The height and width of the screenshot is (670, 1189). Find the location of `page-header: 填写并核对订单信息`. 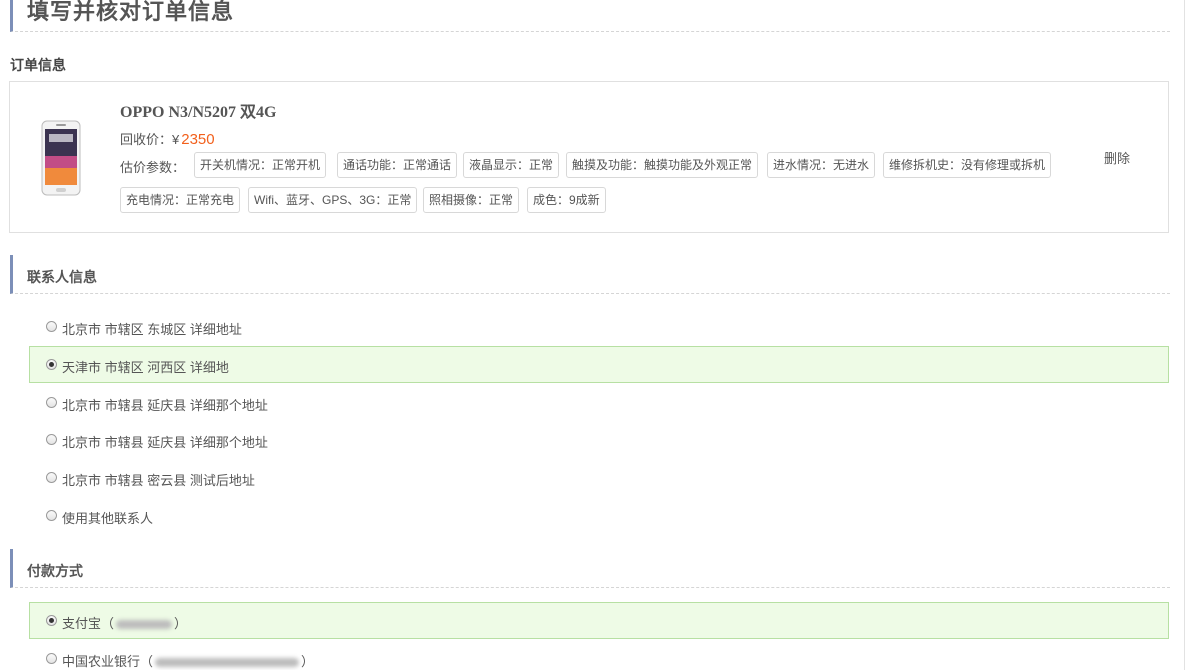

page-header: 填写并核对订单信息 is located at coordinates (590, 16).